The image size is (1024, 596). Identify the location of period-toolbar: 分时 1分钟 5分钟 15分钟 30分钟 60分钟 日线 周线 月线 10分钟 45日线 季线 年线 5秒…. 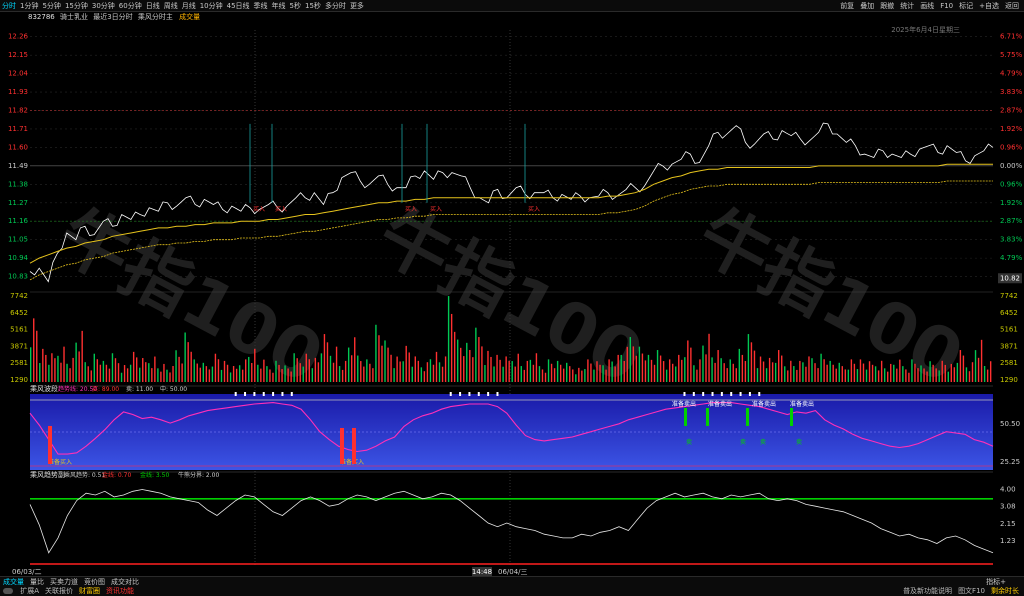
(512, 6).